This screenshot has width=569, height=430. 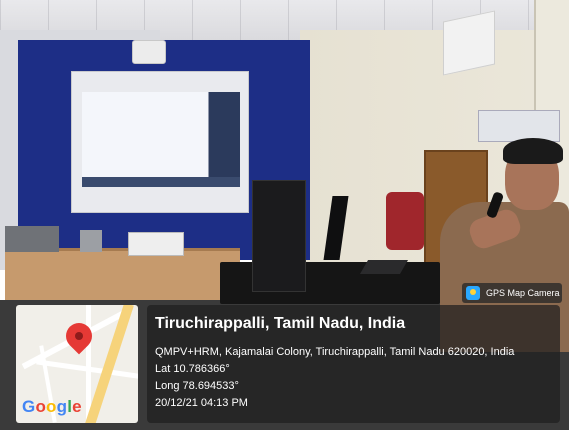 I want to click on computer-tower, so click(x=279, y=236).